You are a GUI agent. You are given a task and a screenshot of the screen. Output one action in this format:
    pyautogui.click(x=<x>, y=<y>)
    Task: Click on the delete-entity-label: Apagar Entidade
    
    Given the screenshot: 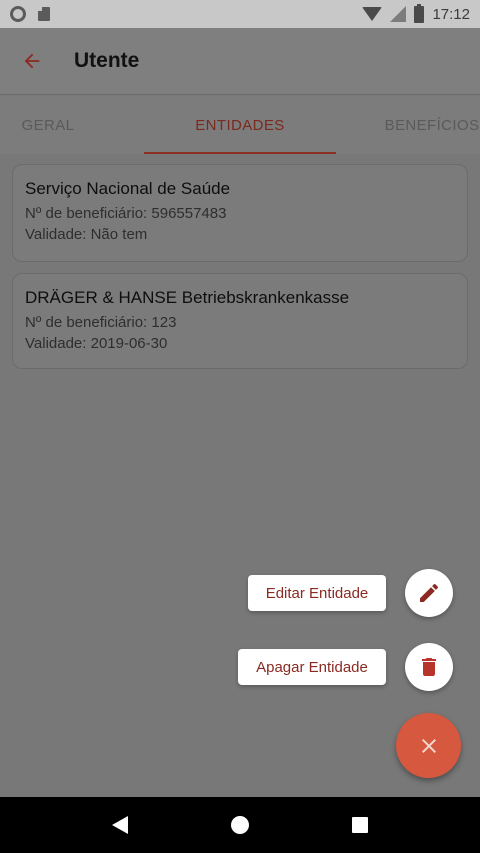 What is the action you would take?
    pyautogui.click(x=312, y=667)
    